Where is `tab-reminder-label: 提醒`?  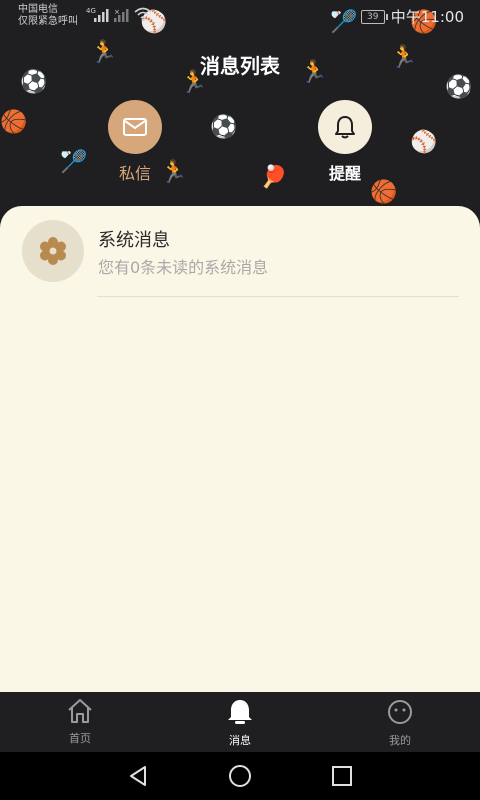 tab-reminder-label: 提醒 is located at coordinates (344, 173).